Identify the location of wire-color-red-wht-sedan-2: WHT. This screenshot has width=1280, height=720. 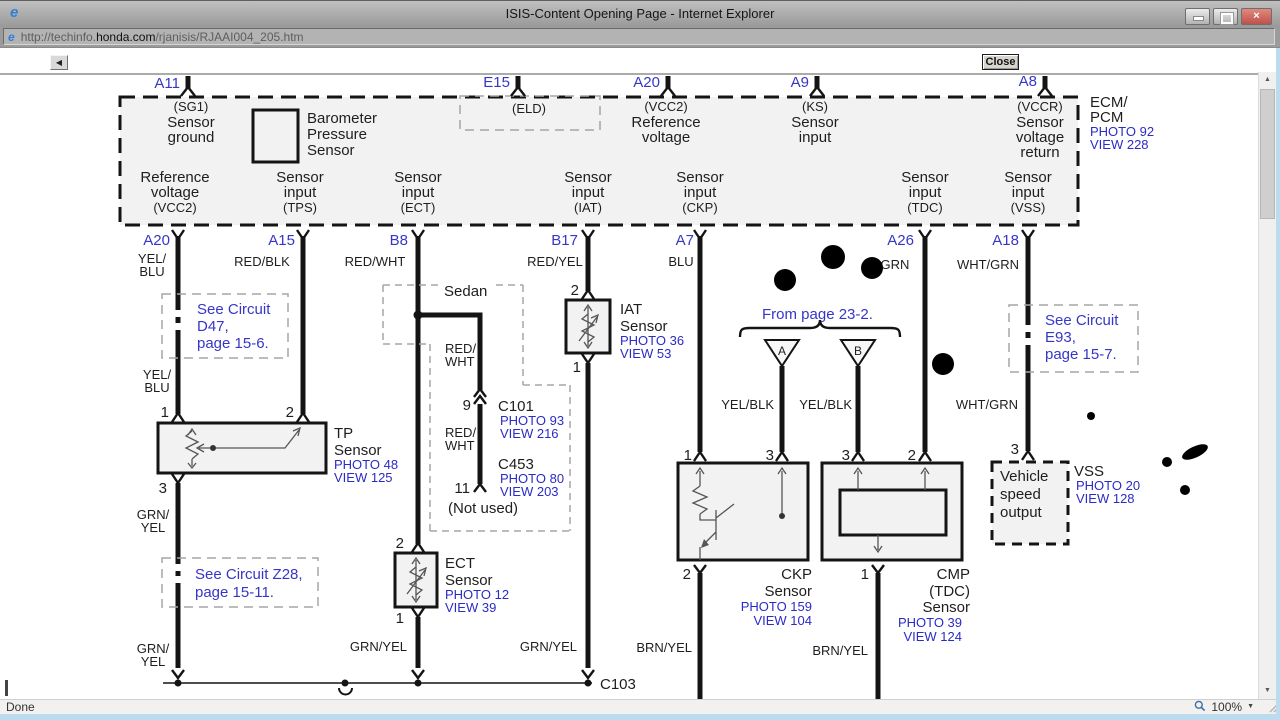
(460, 445).